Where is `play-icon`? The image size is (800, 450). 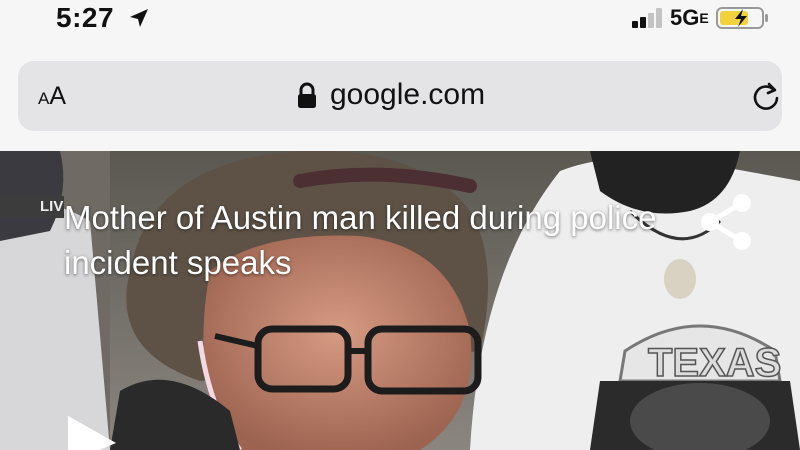 play-icon is located at coordinates (90, 431).